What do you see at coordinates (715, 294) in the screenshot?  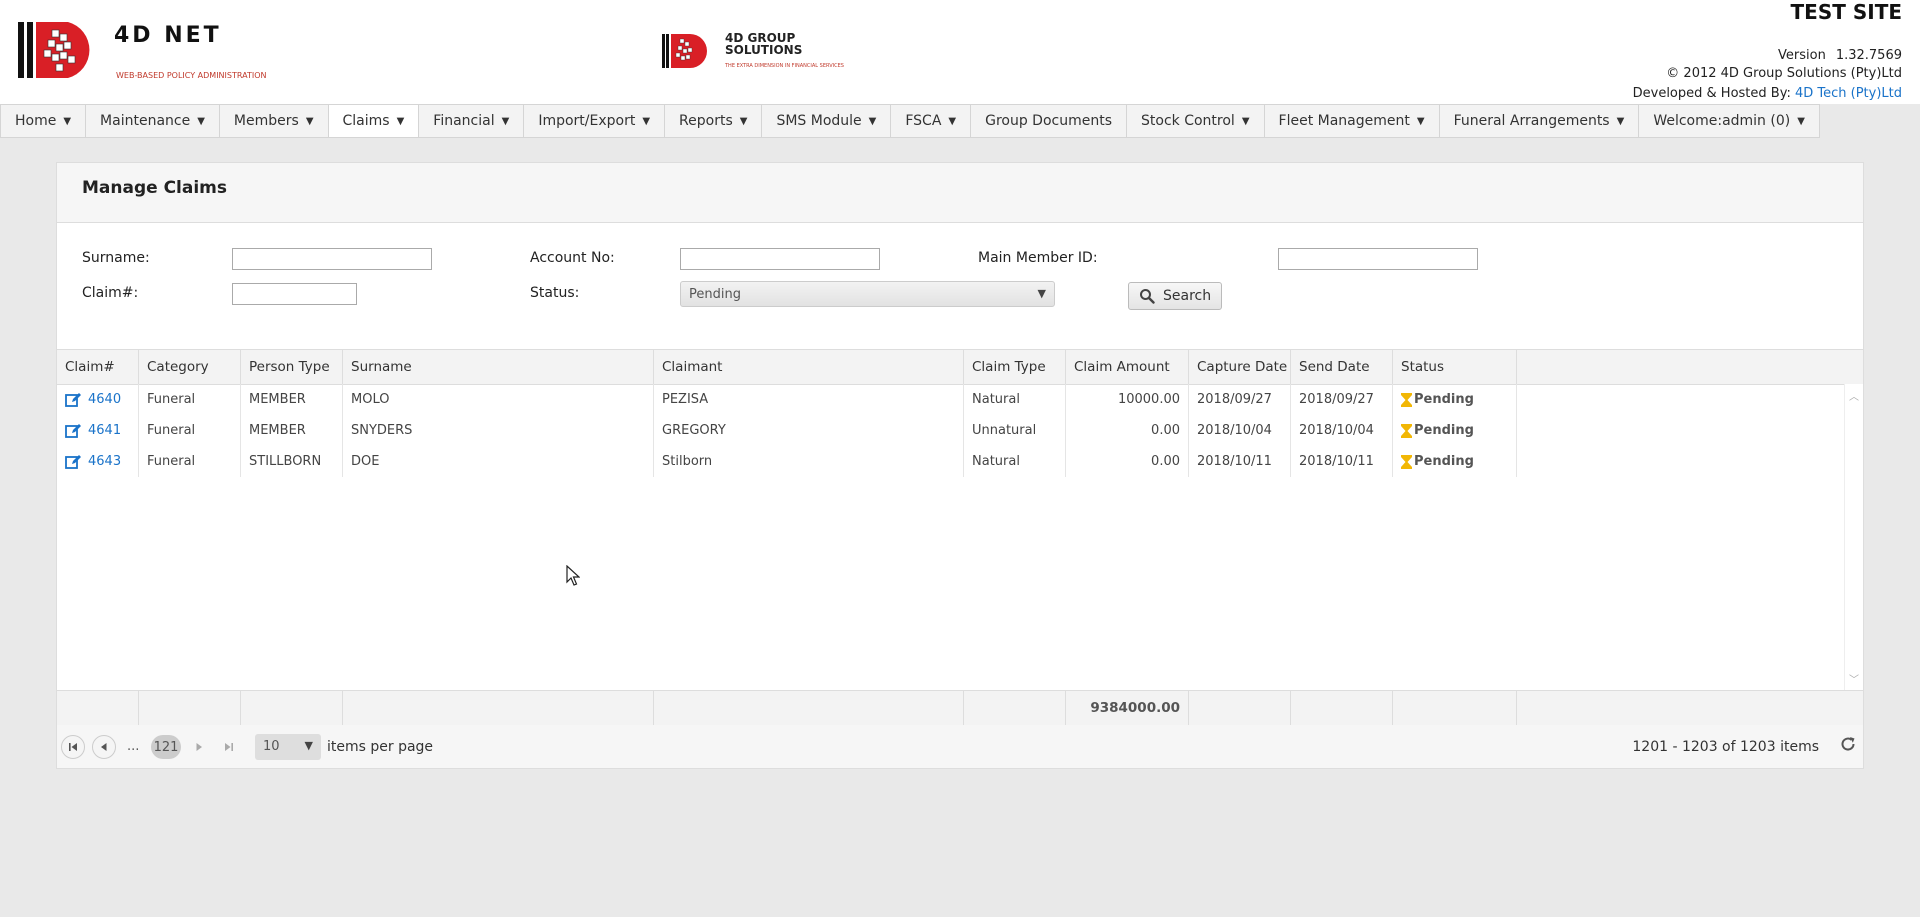 I see `status-select-value: Pending` at bounding box center [715, 294].